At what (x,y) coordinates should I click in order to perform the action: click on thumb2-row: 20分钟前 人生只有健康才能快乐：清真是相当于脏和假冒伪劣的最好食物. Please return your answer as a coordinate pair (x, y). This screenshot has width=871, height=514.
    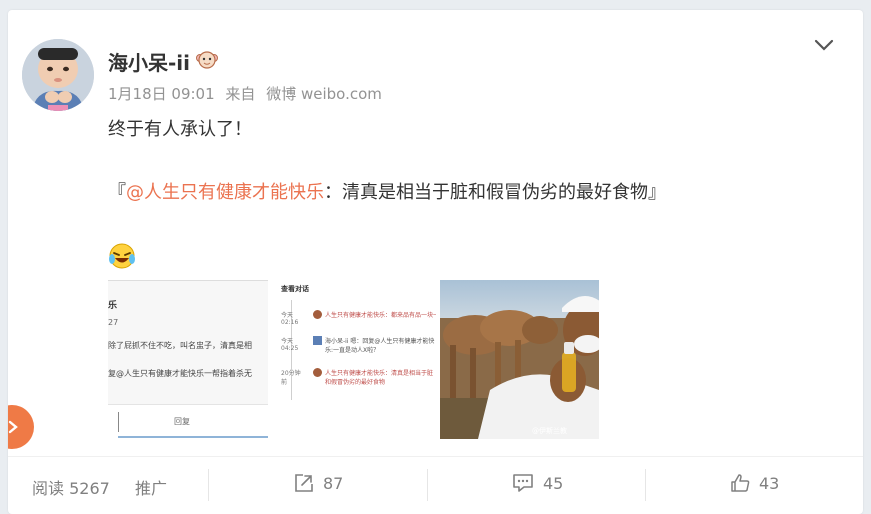
    Looking at the image, I should click on (358, 377).